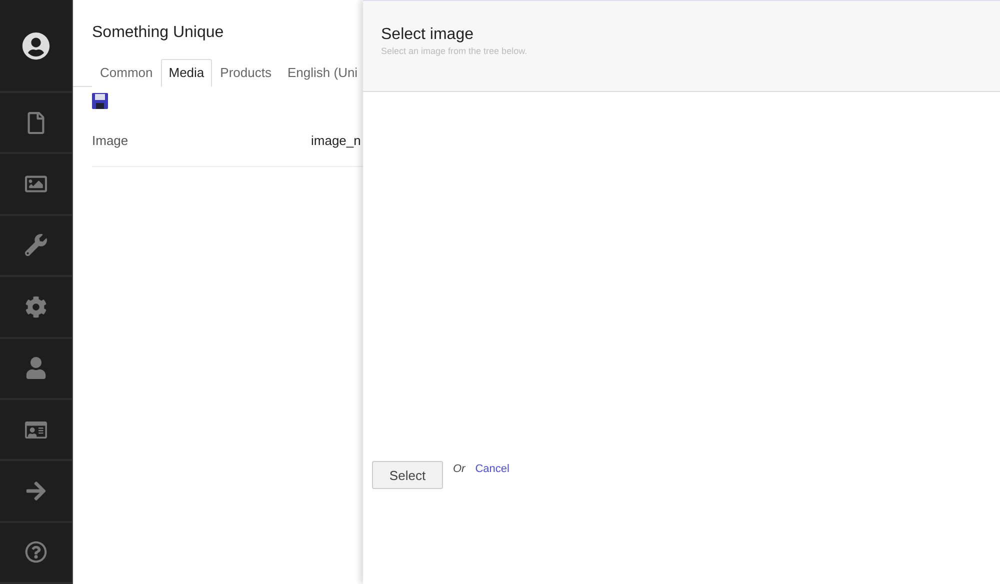 This screenshot has height=584, width=1000. I want to click on user-icon, so click(36, 368).